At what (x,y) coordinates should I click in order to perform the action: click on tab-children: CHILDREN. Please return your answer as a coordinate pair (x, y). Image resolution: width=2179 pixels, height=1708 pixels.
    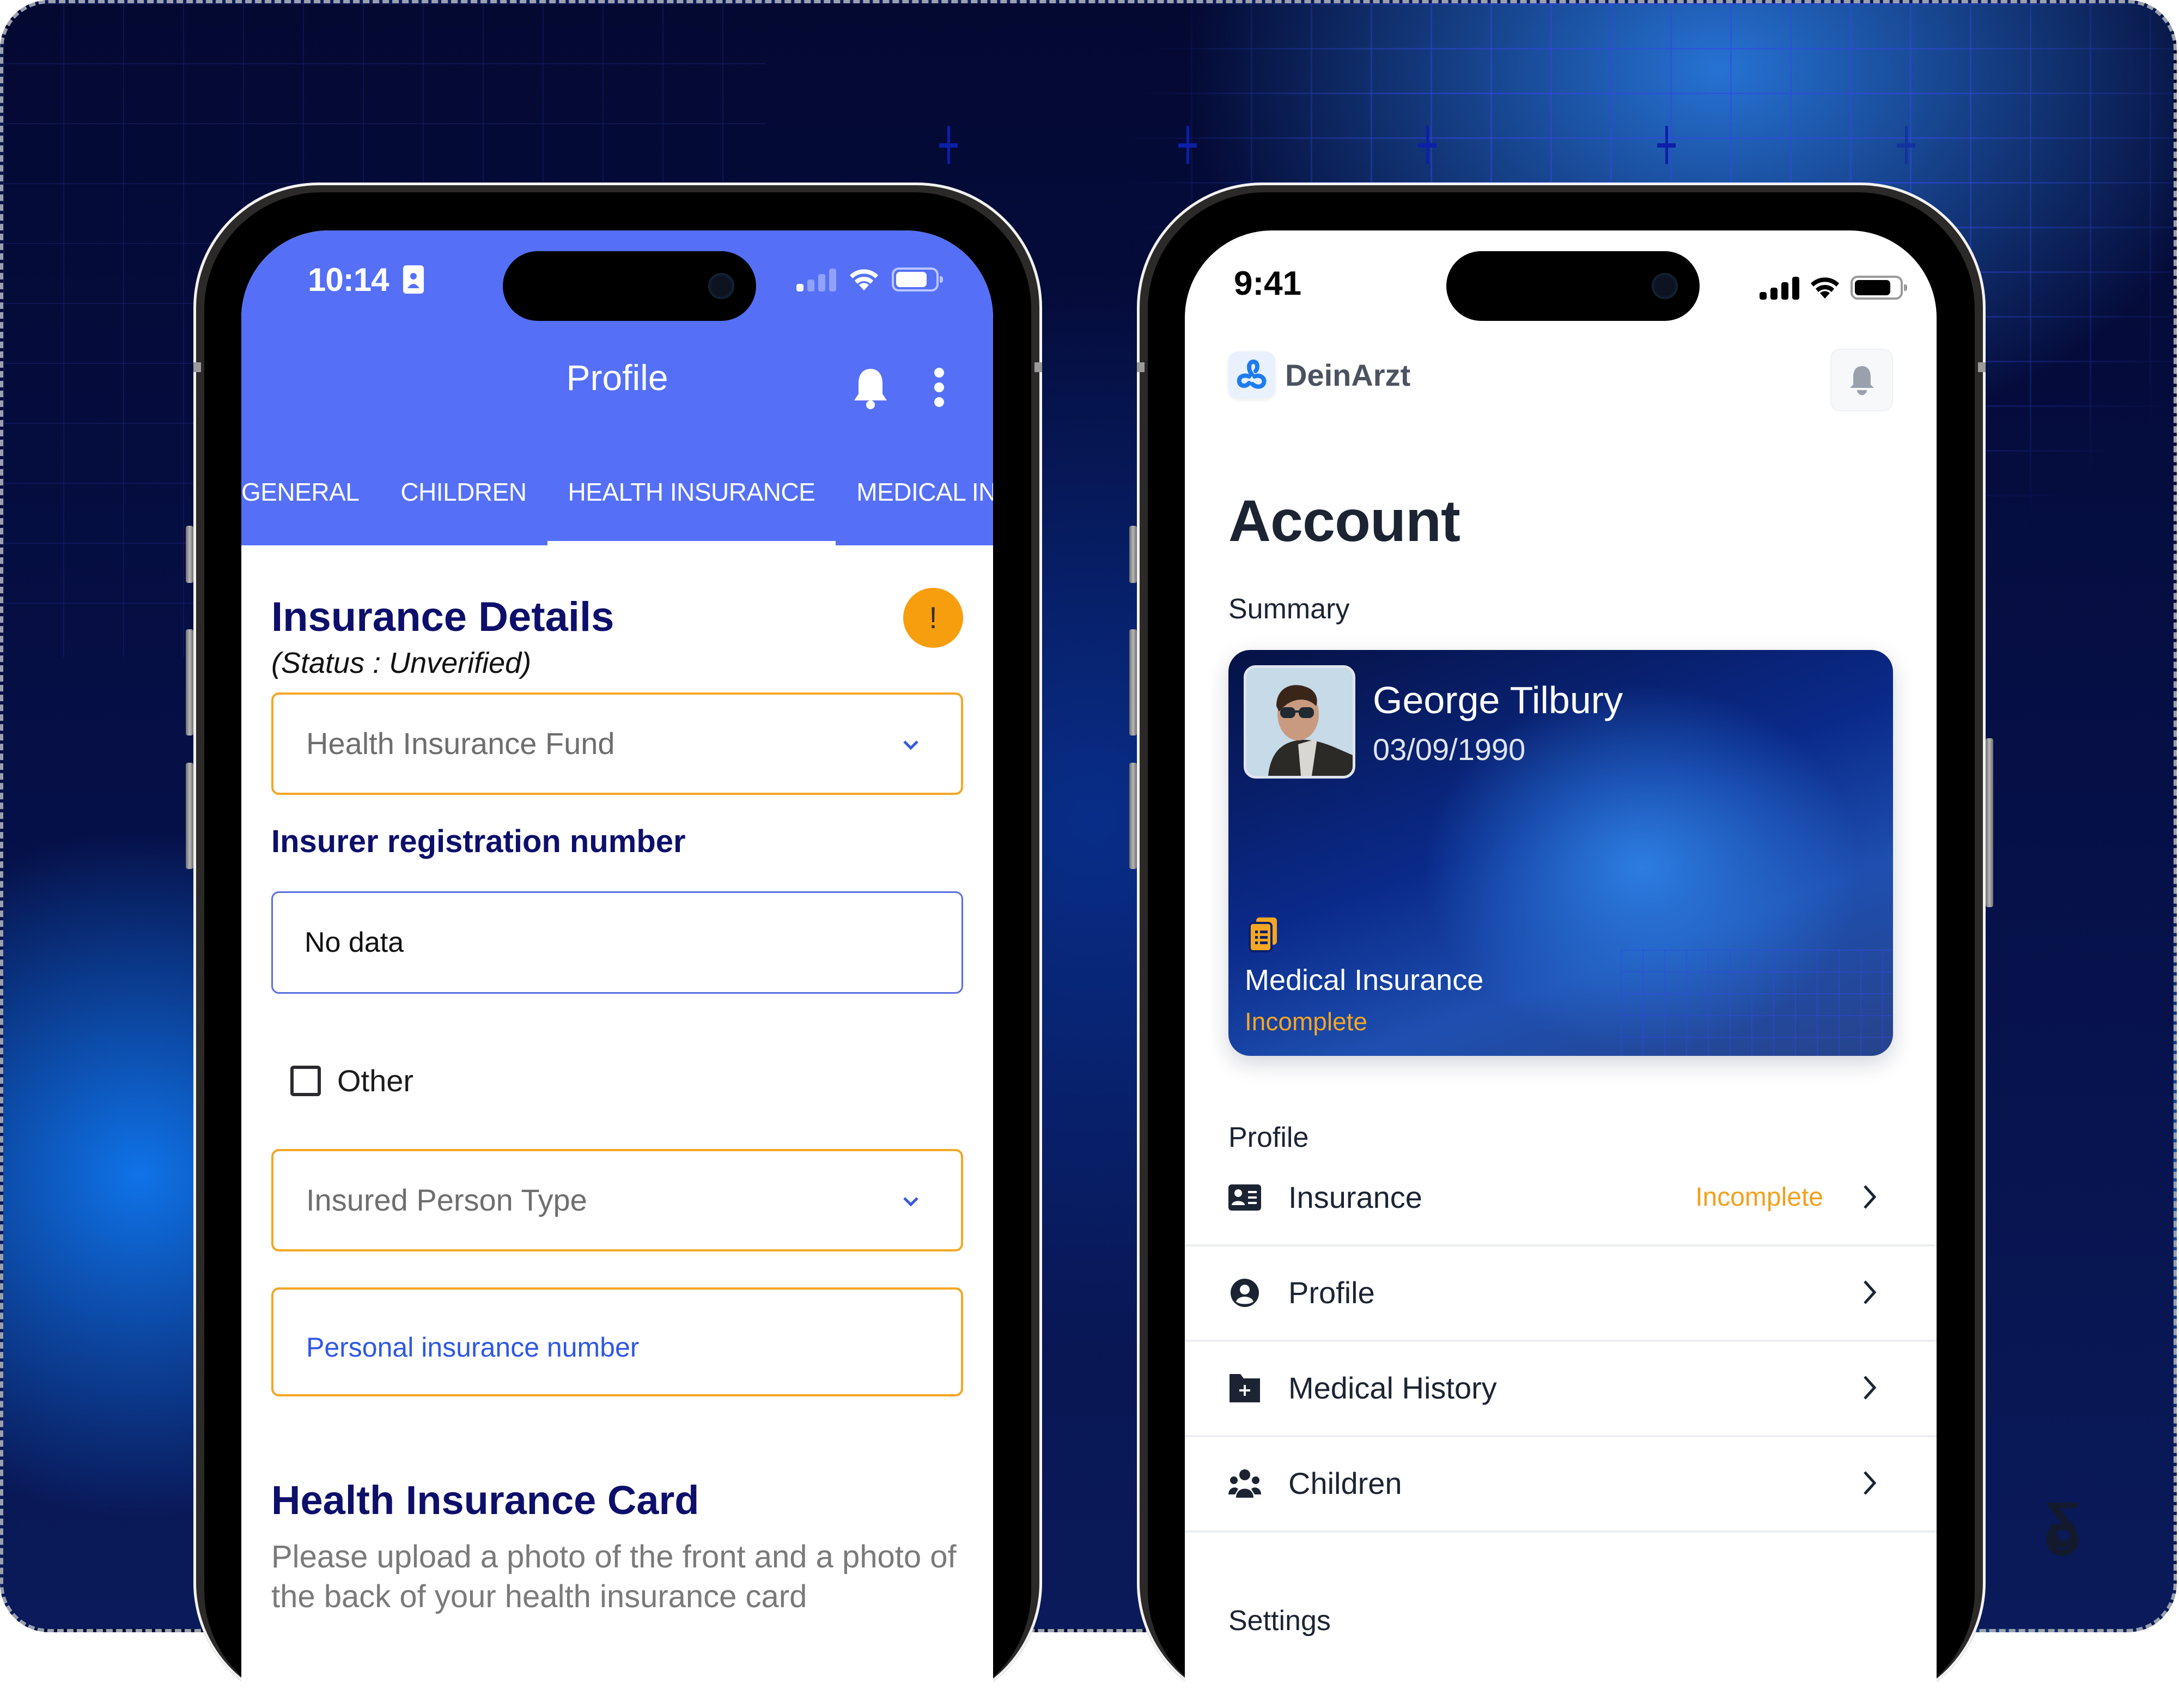
    Looking at the image, I should click on (463, 505).